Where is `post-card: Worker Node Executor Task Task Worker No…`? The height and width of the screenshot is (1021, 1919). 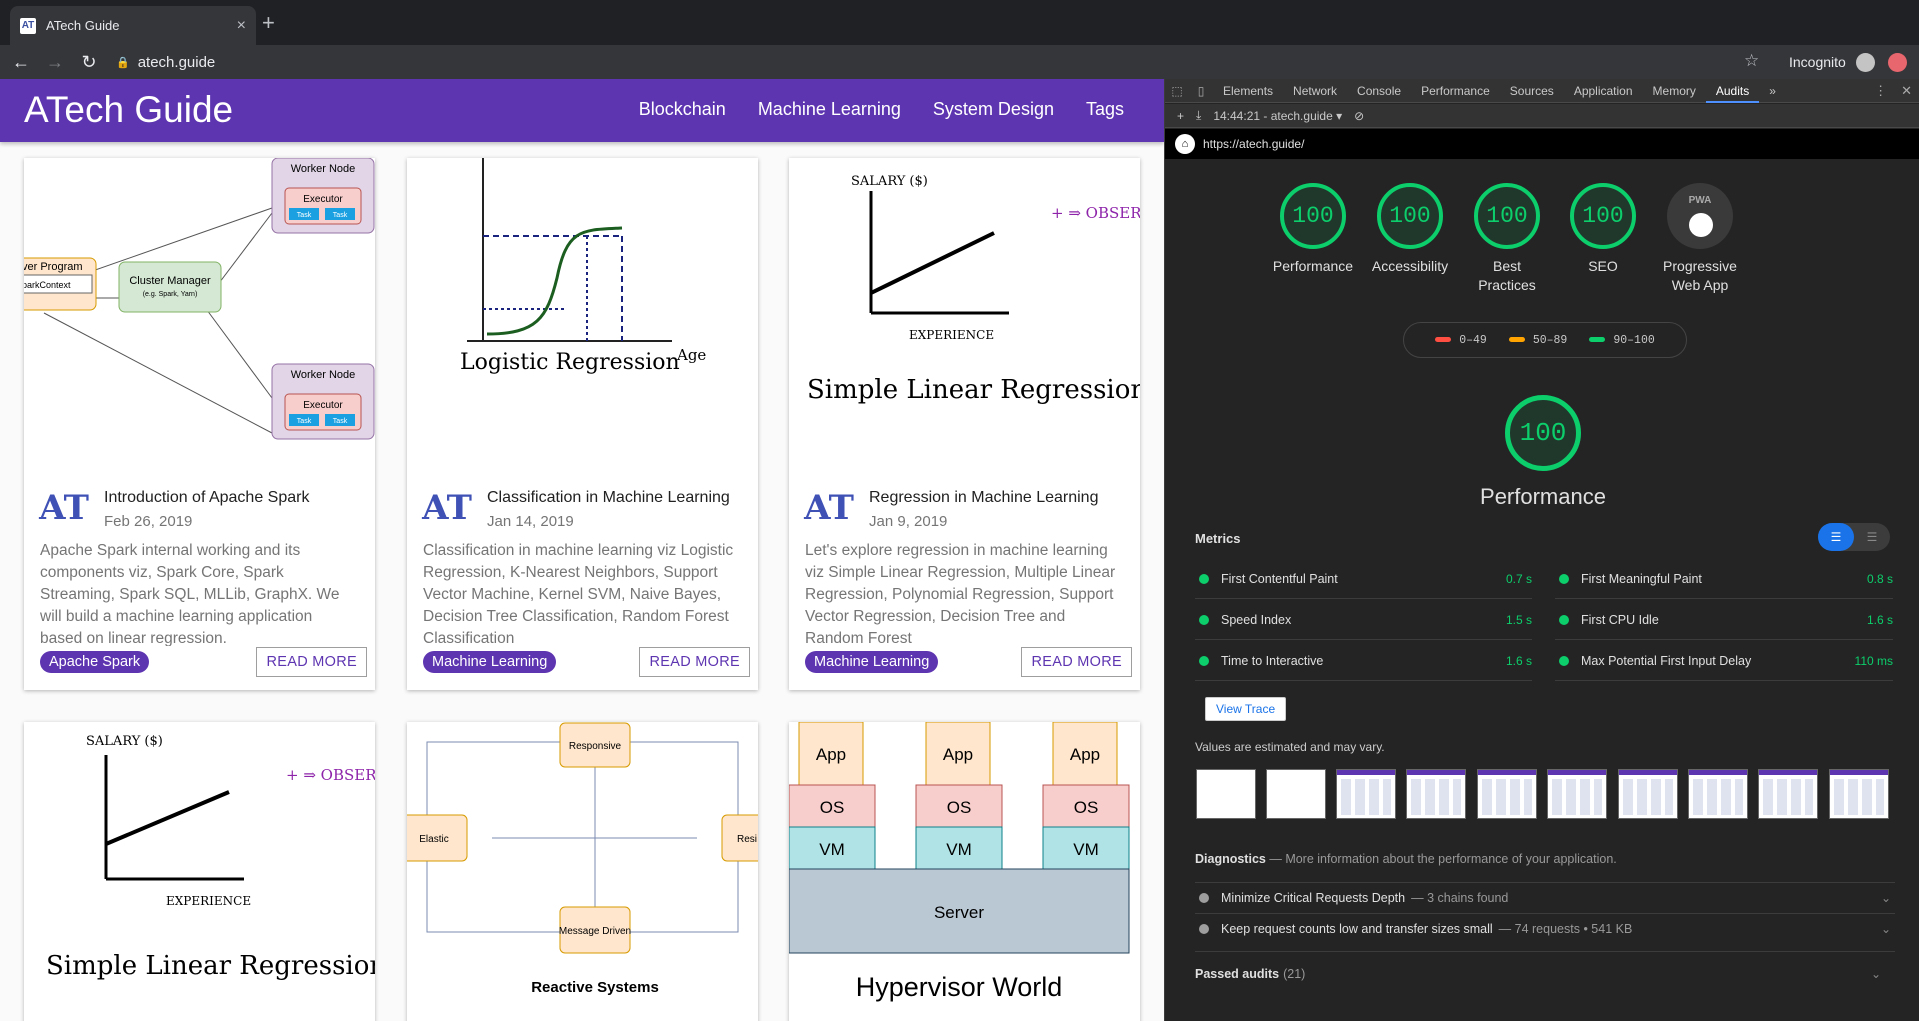
post-card: Worker Node Executor Task Task Worker No… is located at coordinates (199, 424).